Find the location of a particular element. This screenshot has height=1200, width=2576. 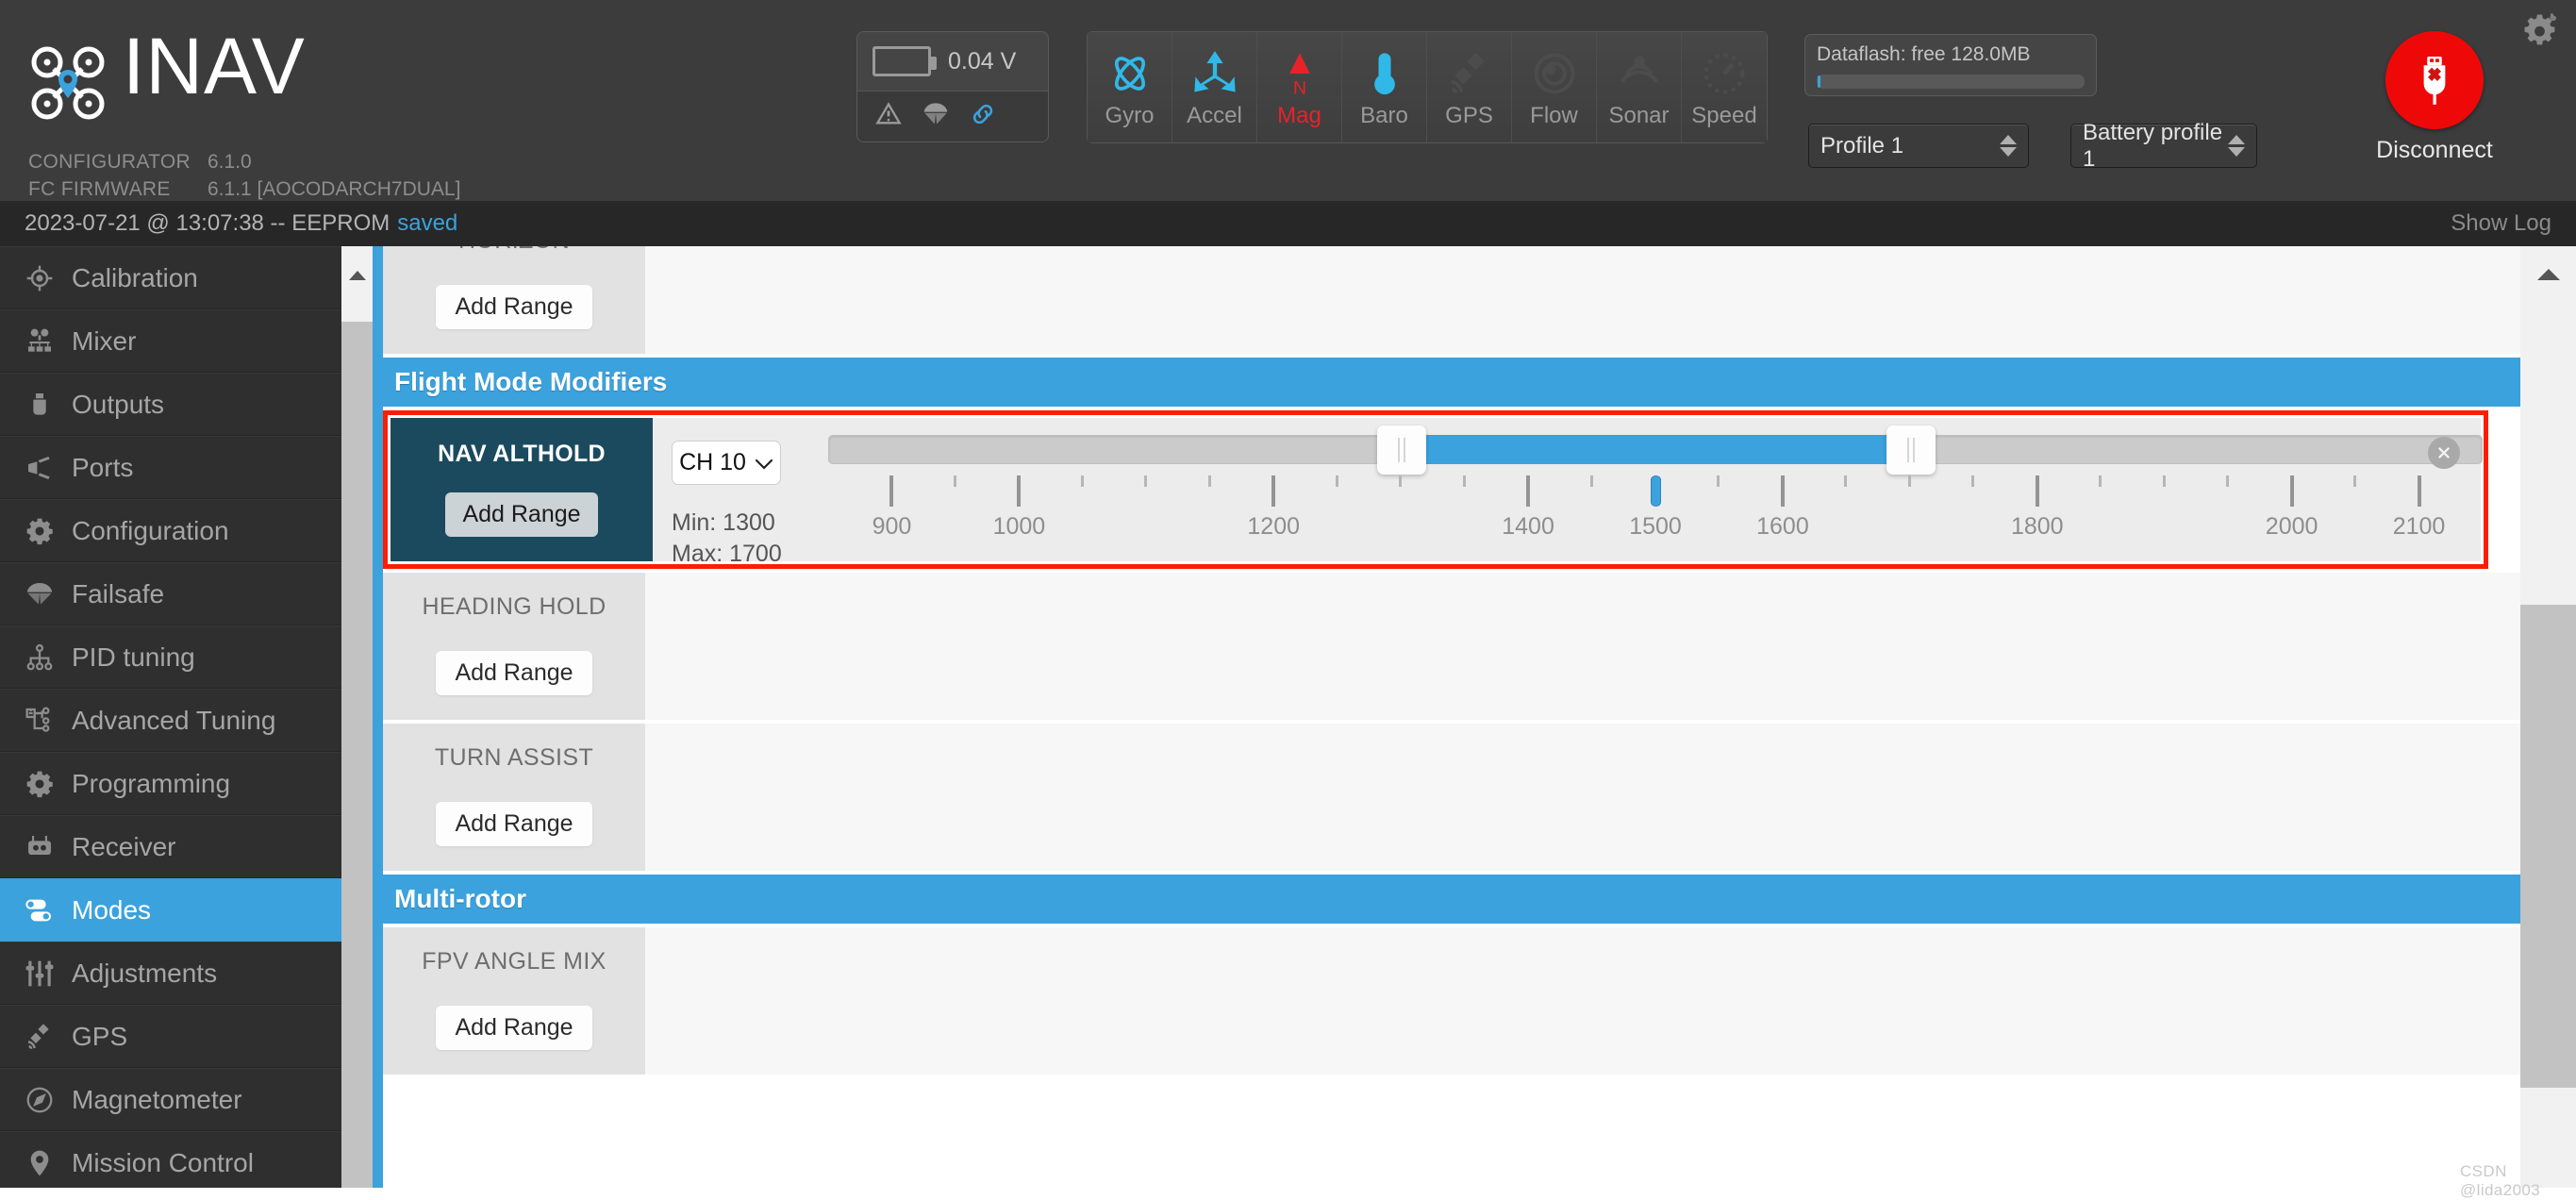

mode-name: TURN ASSIST is located at coordinates (514, 757).